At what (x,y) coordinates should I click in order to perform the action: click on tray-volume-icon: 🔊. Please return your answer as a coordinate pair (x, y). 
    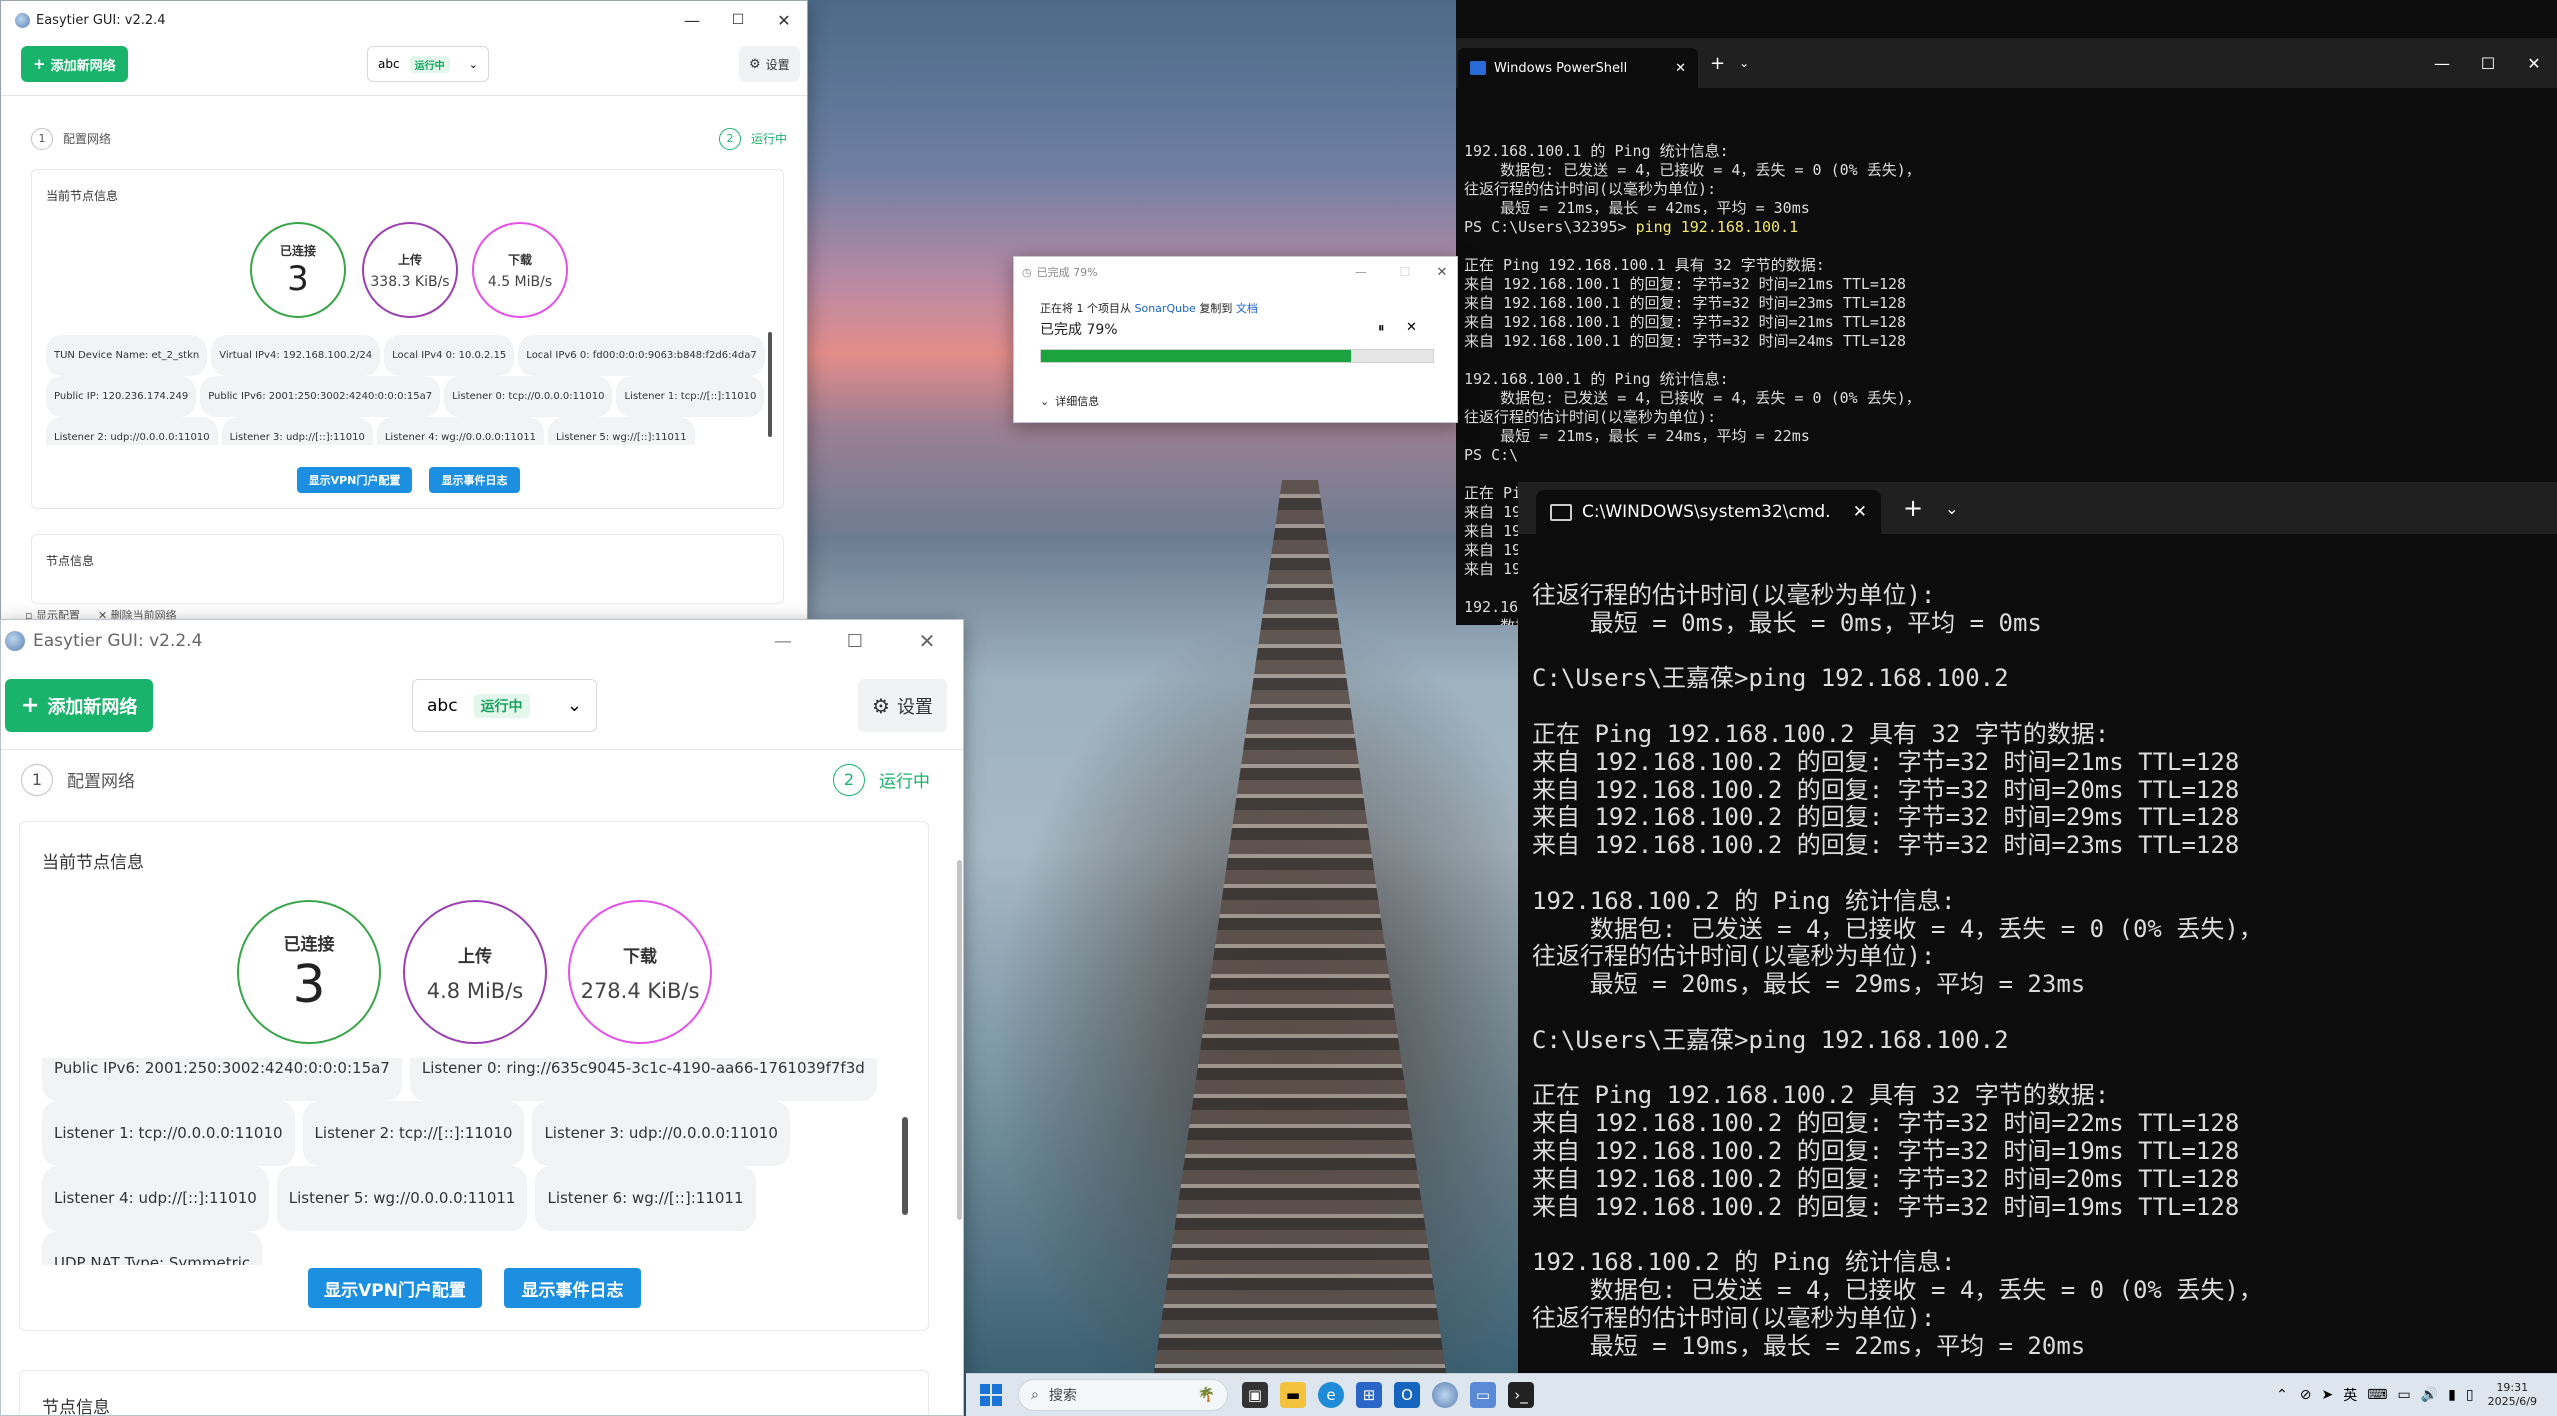
    Looking at the image, I should click on (2429, 1395).